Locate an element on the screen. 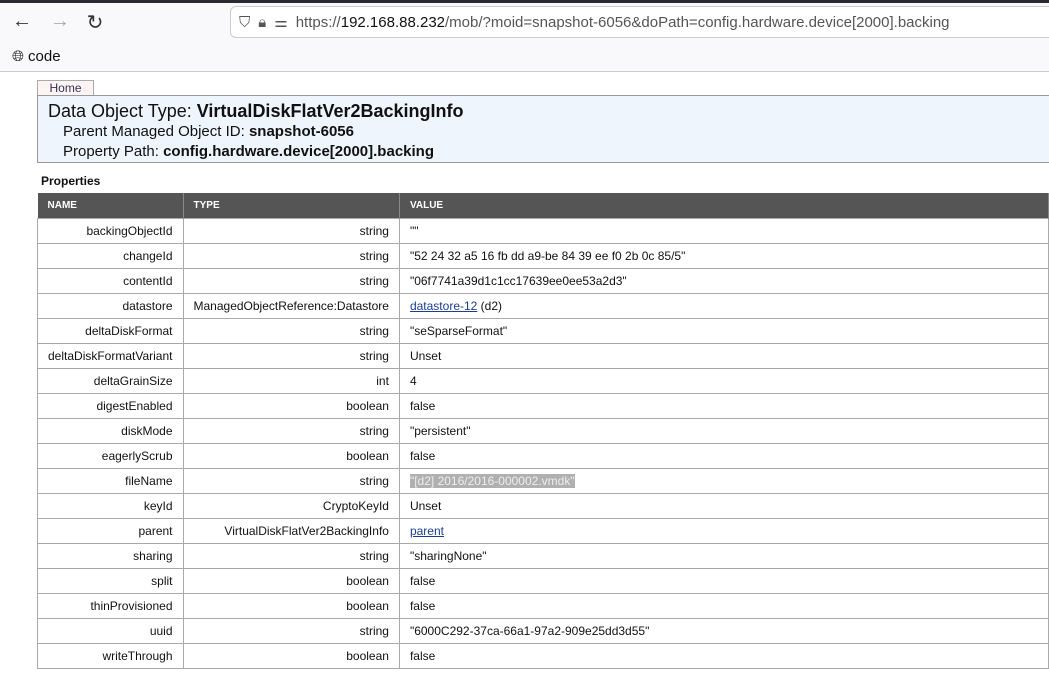 This screenshot has width=1049, height=680. property-value: parent is located at coordinates (723, 530).